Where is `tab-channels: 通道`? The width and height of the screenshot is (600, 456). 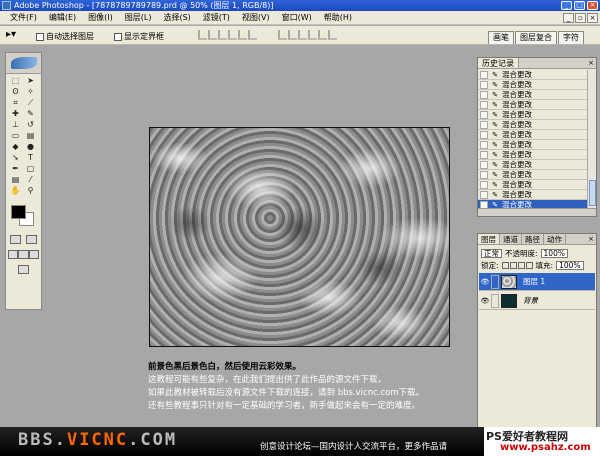 tab-channels: 通道 is located at coordinates (511, 239).